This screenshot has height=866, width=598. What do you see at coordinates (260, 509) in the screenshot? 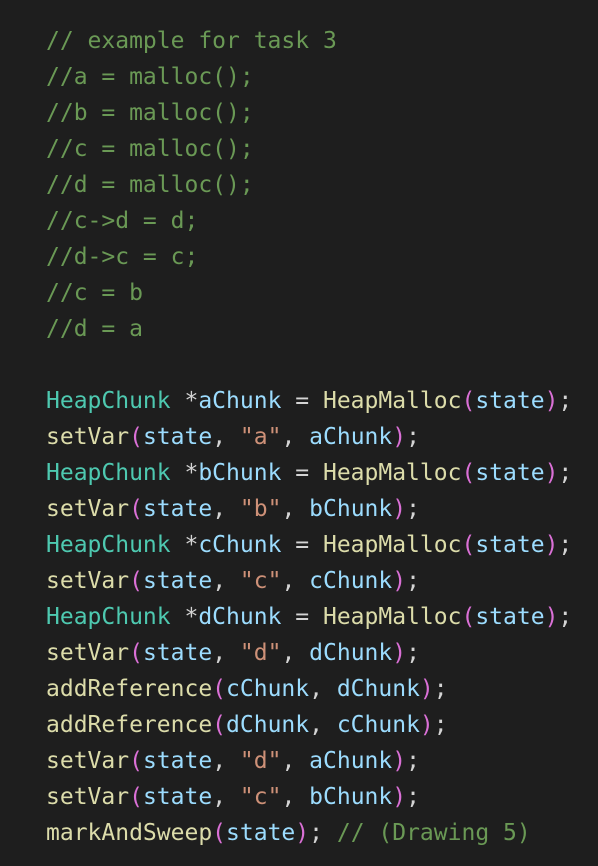
I see `code-token-str: "b"` at bounding box center [260, 509].